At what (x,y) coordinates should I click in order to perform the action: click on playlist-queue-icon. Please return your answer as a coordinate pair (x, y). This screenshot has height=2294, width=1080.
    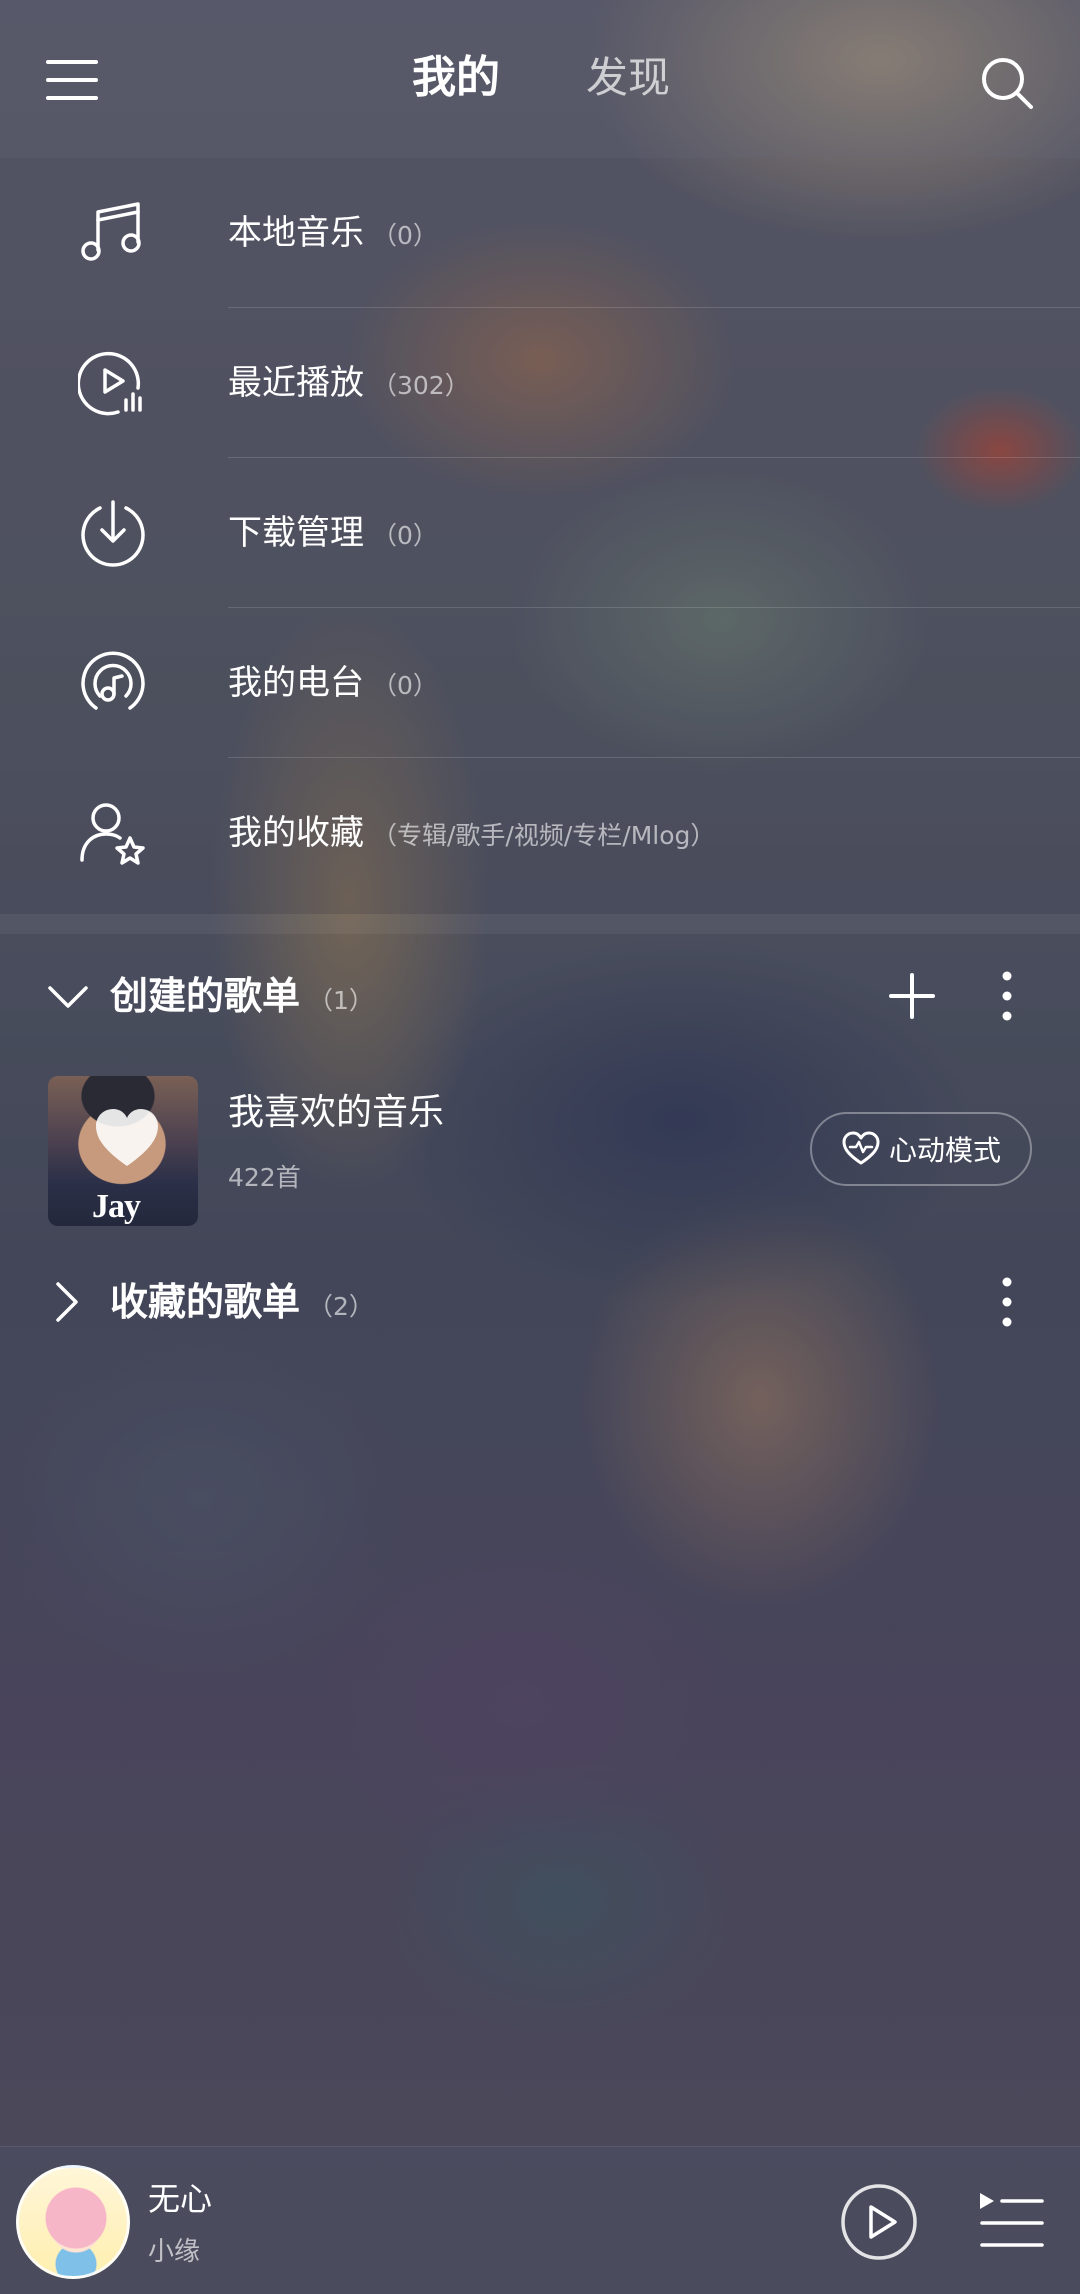
    Looking at the image, I should click on (1011, 2222).